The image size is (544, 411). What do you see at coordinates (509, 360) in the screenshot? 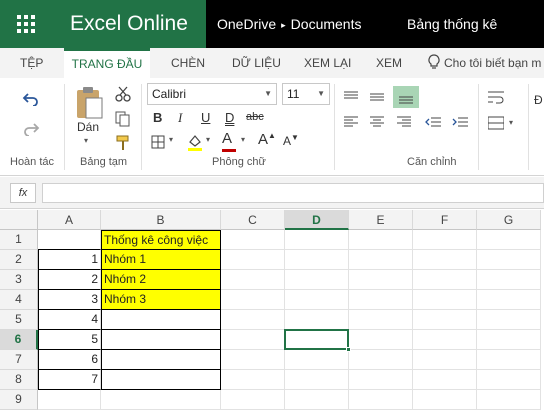
I see `cell-g7` at bounding box center [509, 360].